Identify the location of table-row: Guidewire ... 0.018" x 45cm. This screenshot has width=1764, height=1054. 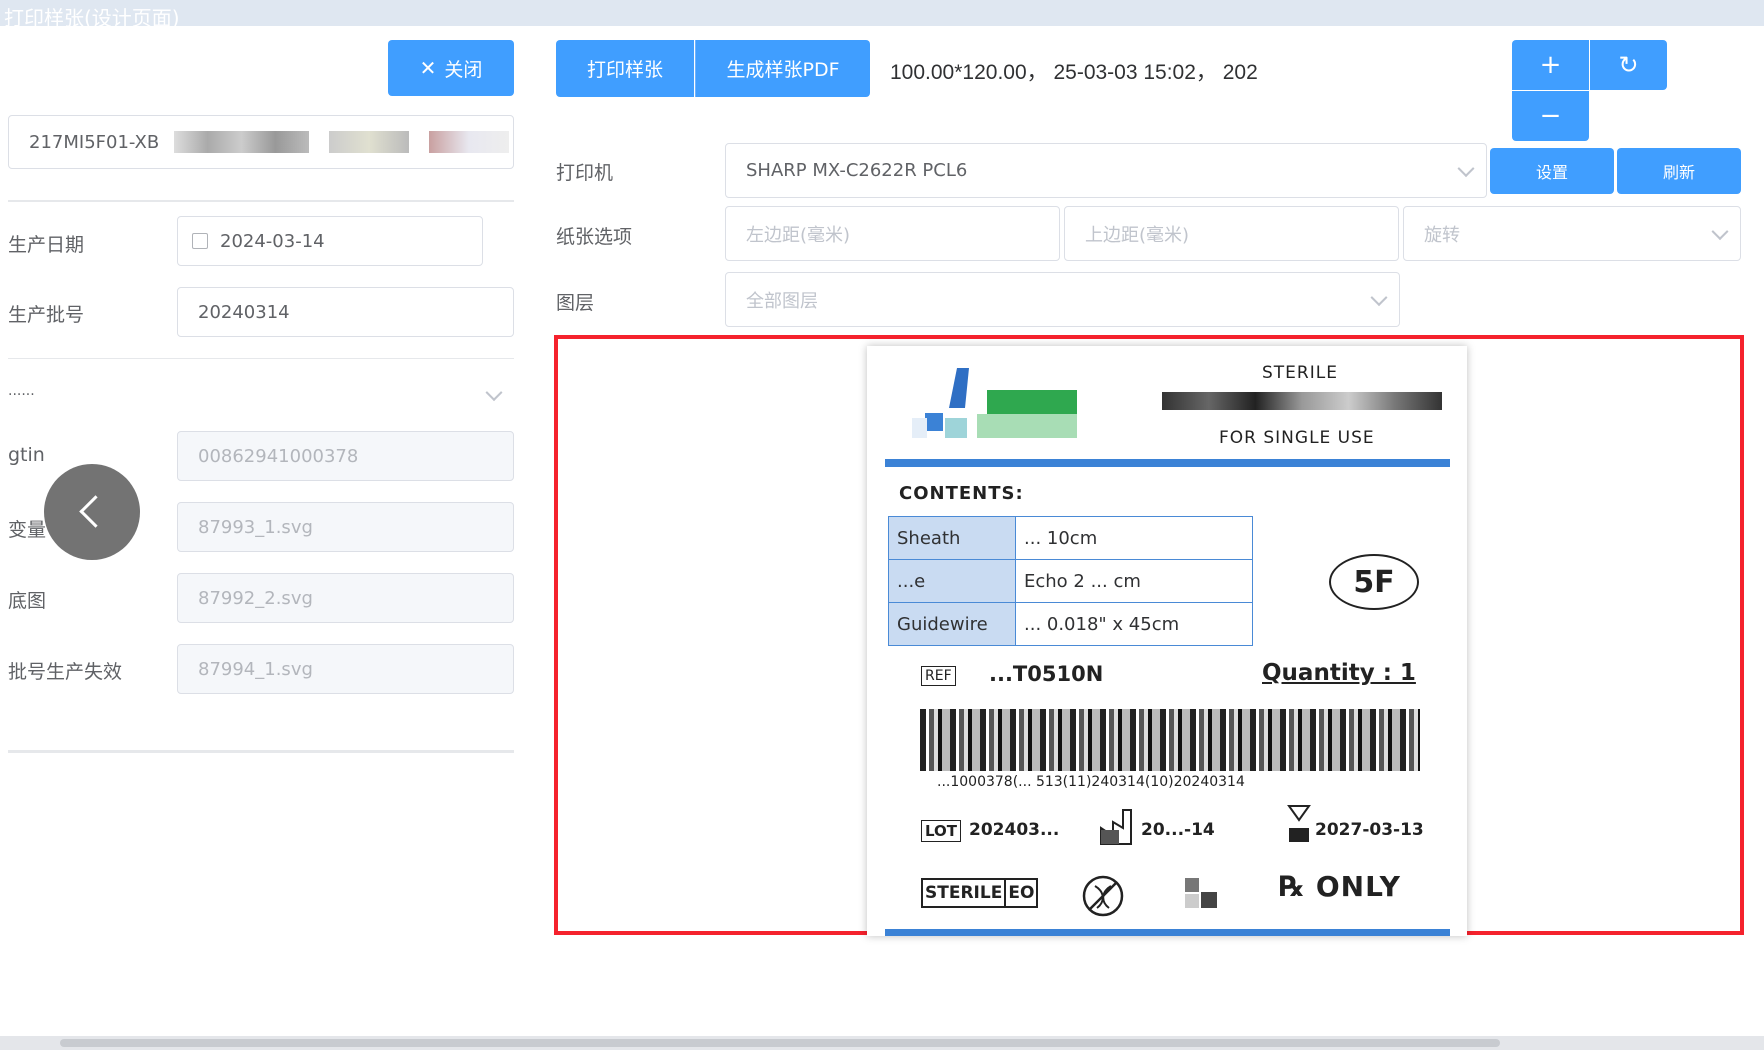
(1070, 624).